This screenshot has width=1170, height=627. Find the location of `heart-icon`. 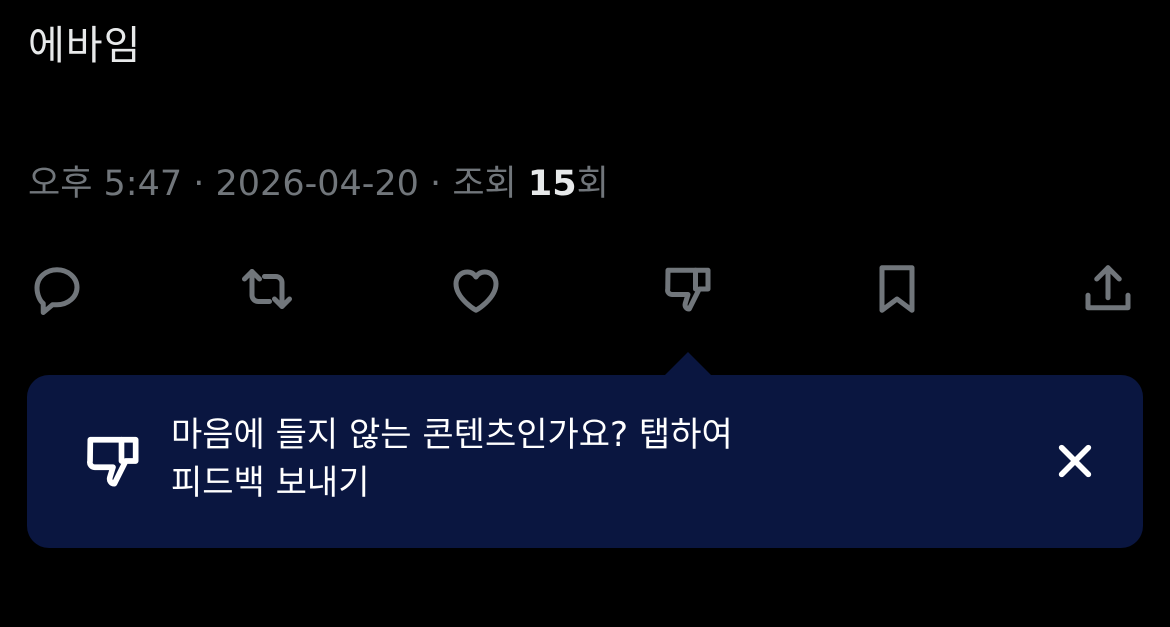

heart-icon is located at coordinates (476, 291).